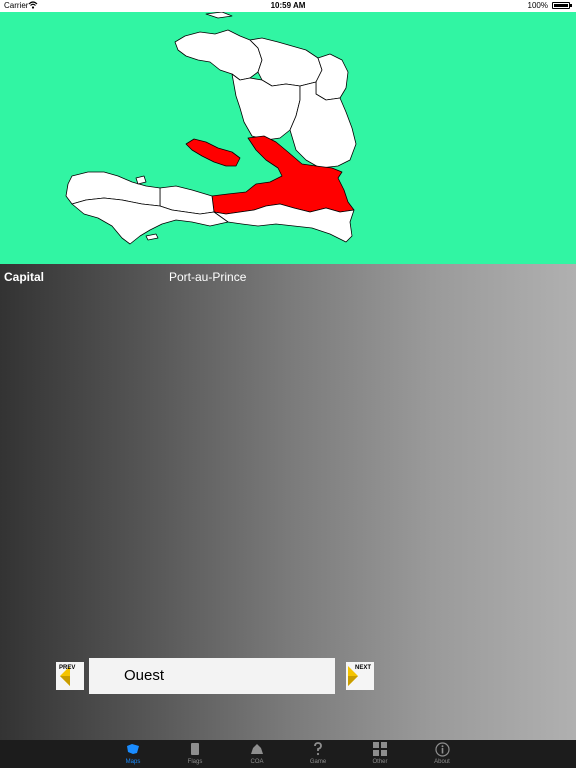 This screenshot has height=768, width=576. Describe the element at coordinates (257, 762) in the screenshot. I see `tab-label: COA` at that location.